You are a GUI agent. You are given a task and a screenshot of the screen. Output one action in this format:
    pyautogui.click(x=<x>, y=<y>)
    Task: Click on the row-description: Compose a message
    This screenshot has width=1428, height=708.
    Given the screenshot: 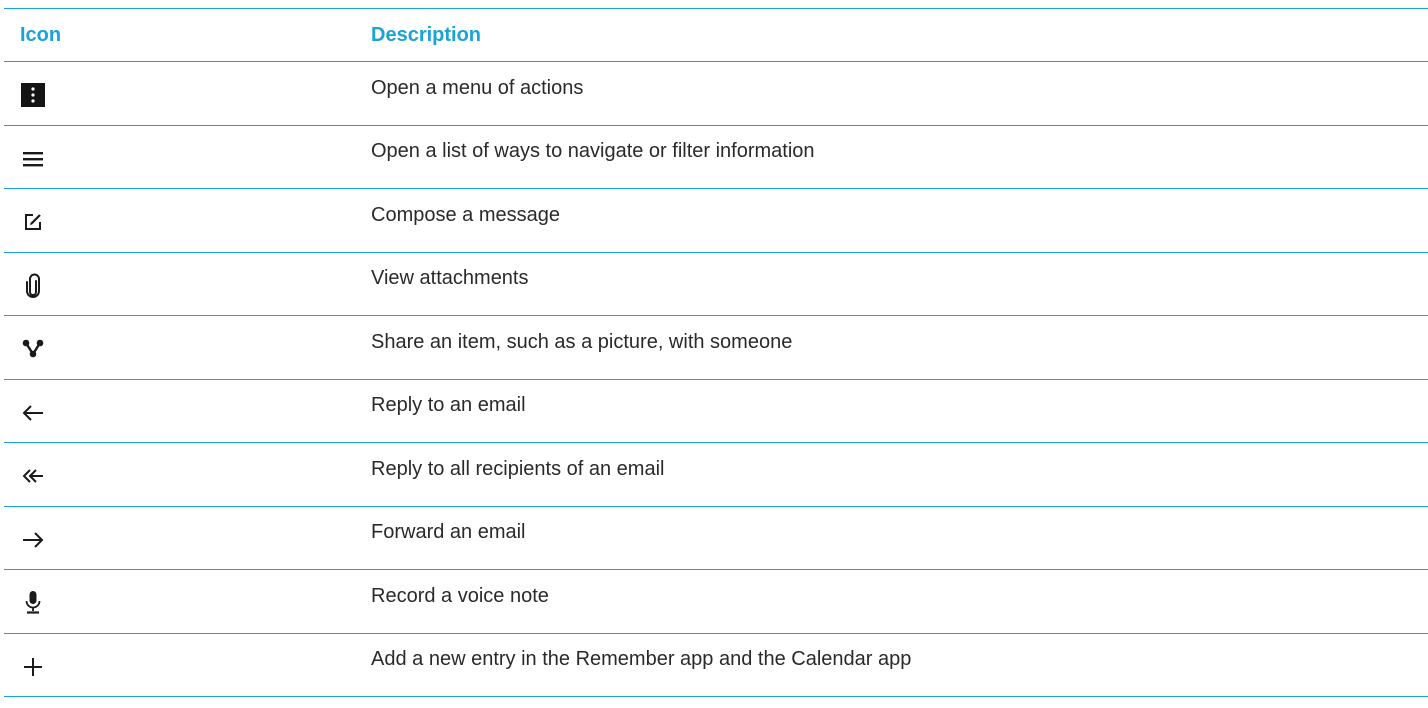 What is the action you would take?
    pyautogui.click(x=465, y=214)
    